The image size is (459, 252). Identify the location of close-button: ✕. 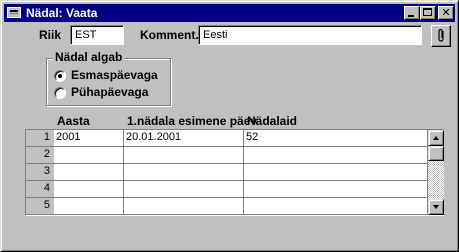
(446, 13).